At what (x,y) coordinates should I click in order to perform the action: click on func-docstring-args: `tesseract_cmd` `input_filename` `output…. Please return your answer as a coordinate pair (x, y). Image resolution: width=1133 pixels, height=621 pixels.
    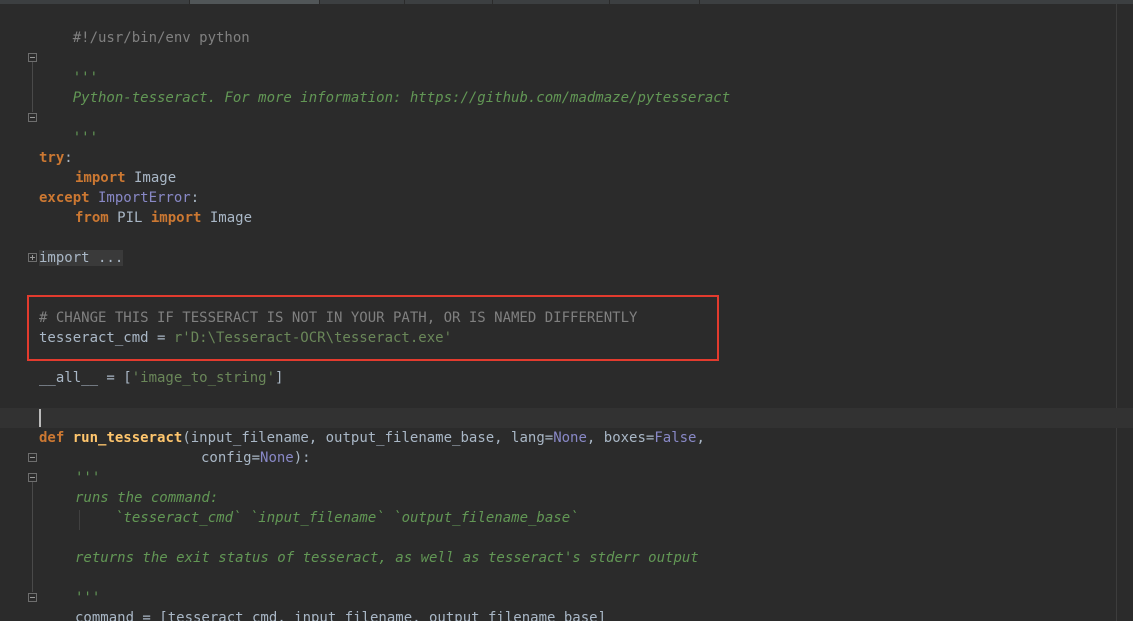
    Looking at the image, I should click on (347, 518).